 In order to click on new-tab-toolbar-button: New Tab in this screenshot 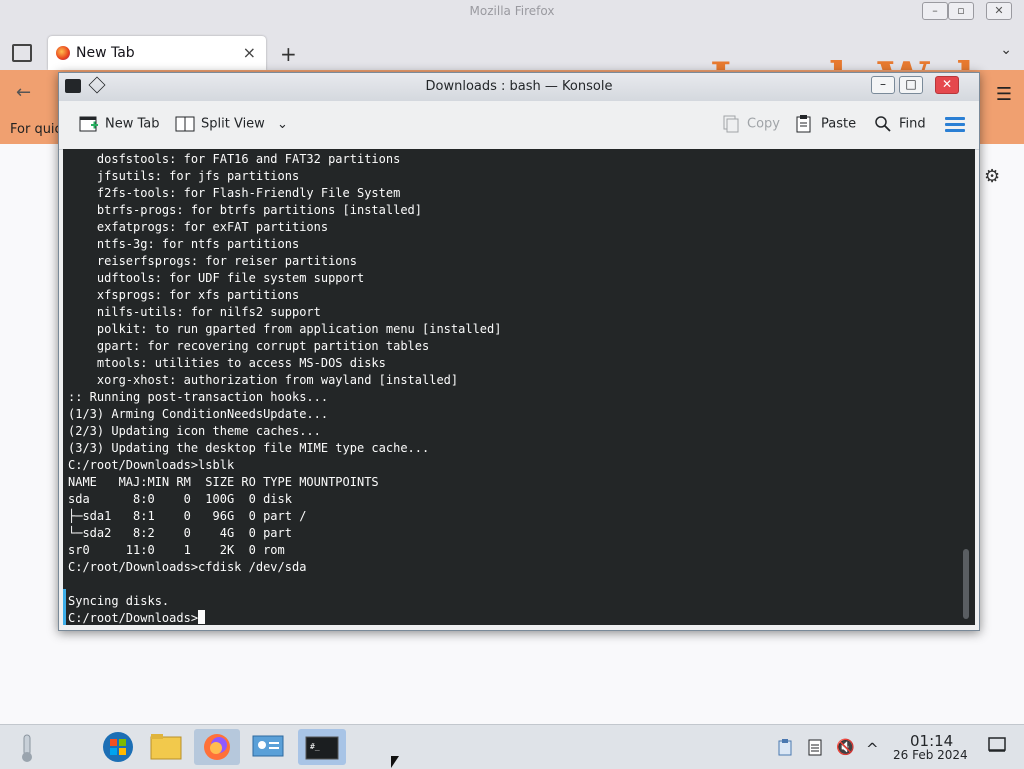, I will do `click(119, 124)`.